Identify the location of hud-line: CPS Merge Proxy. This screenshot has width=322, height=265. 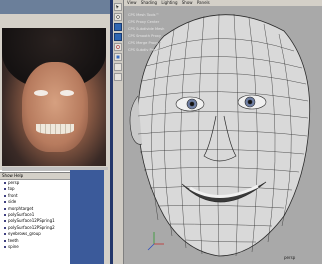
(143, 43).